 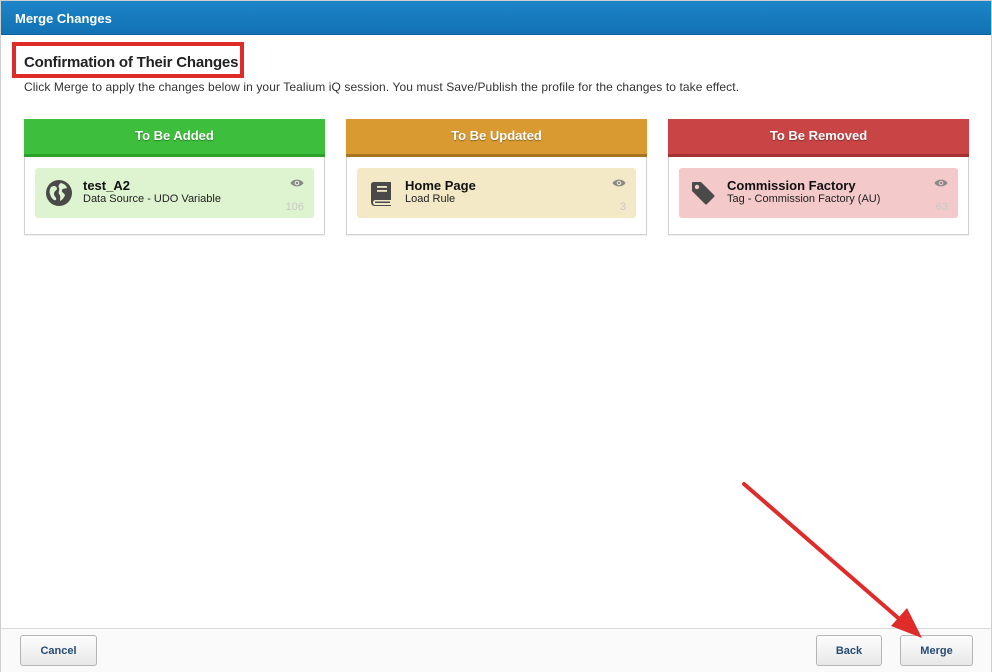 I want to click on change-item-added: test_A2 Data Source - UDO Variable 106, so click(x=174, y=193).